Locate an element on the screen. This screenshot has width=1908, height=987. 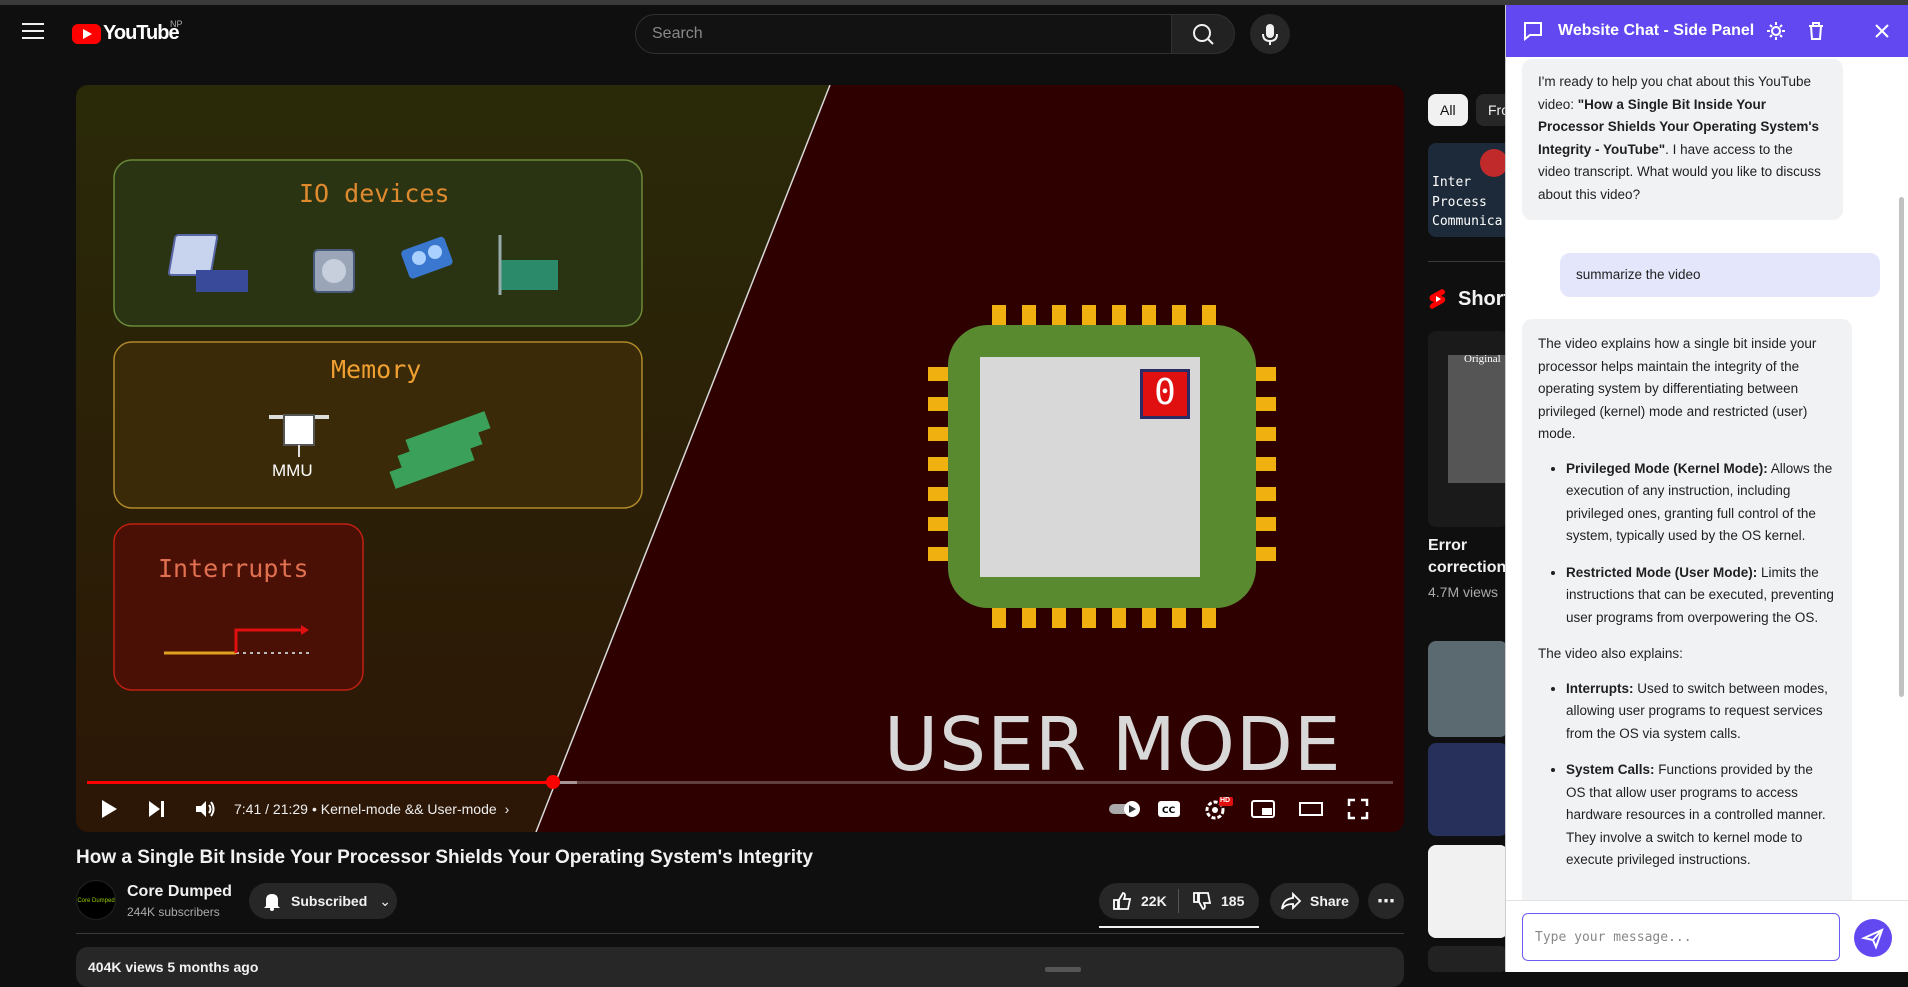
subscribed-button: Subscribed ⌄ is located at coordinates (323, 901).